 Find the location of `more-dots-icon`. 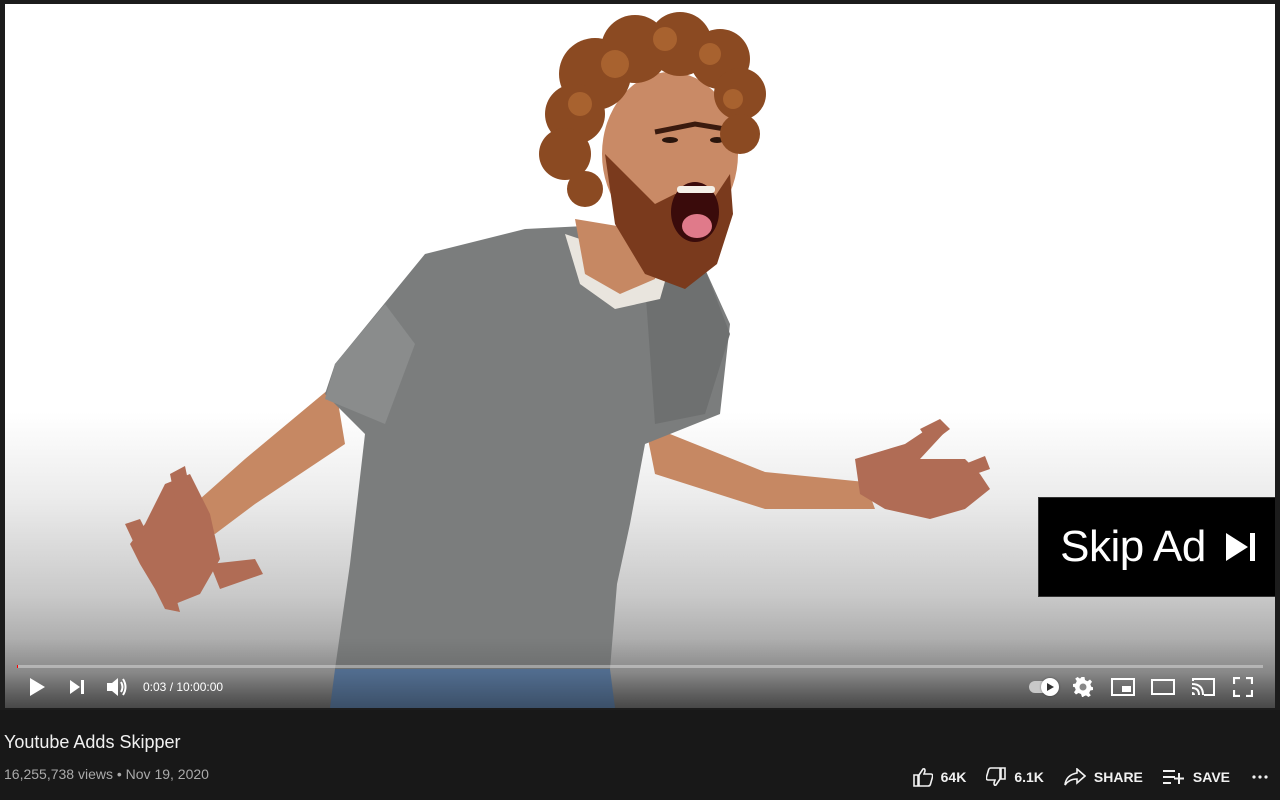

more-dots-icon is located at coordinates (1260, 777).